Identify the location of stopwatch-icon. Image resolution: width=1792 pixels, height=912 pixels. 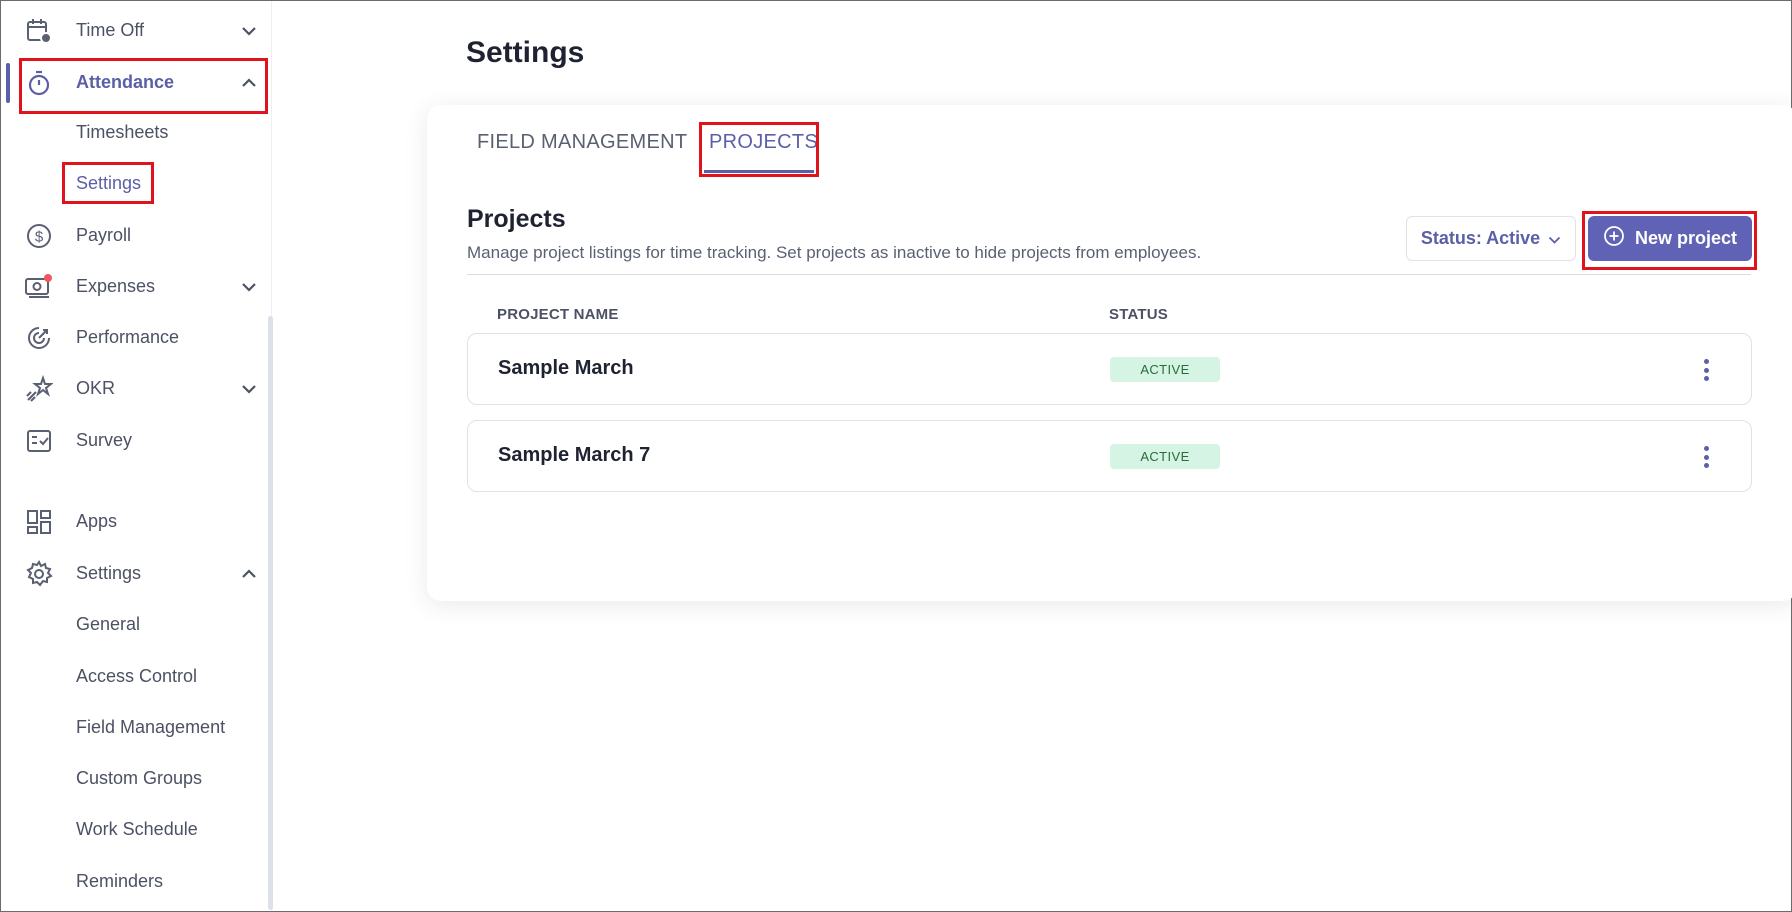
(39, 83).